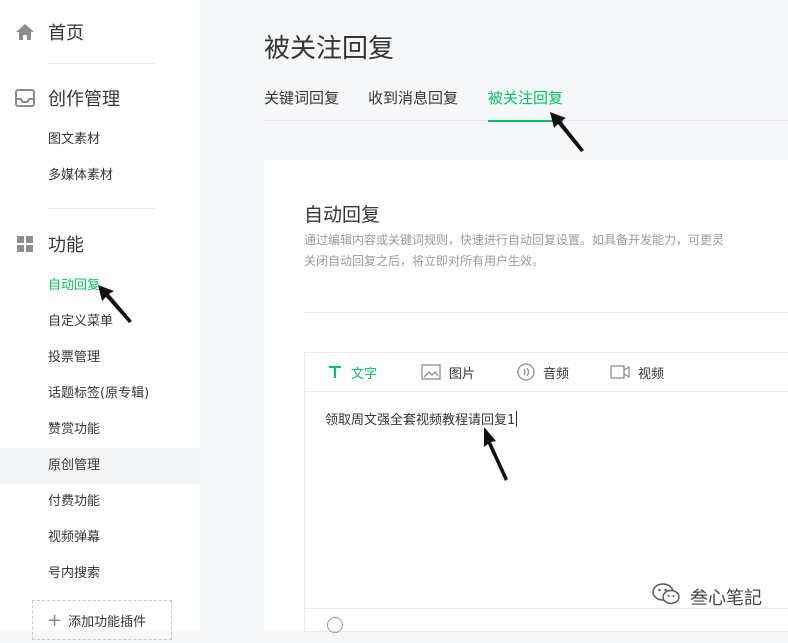  What do you see at coordinates (115, 304) in the screenshot?
I see `arrow-annotation-auto-reply` at bounding box center [115, 304].